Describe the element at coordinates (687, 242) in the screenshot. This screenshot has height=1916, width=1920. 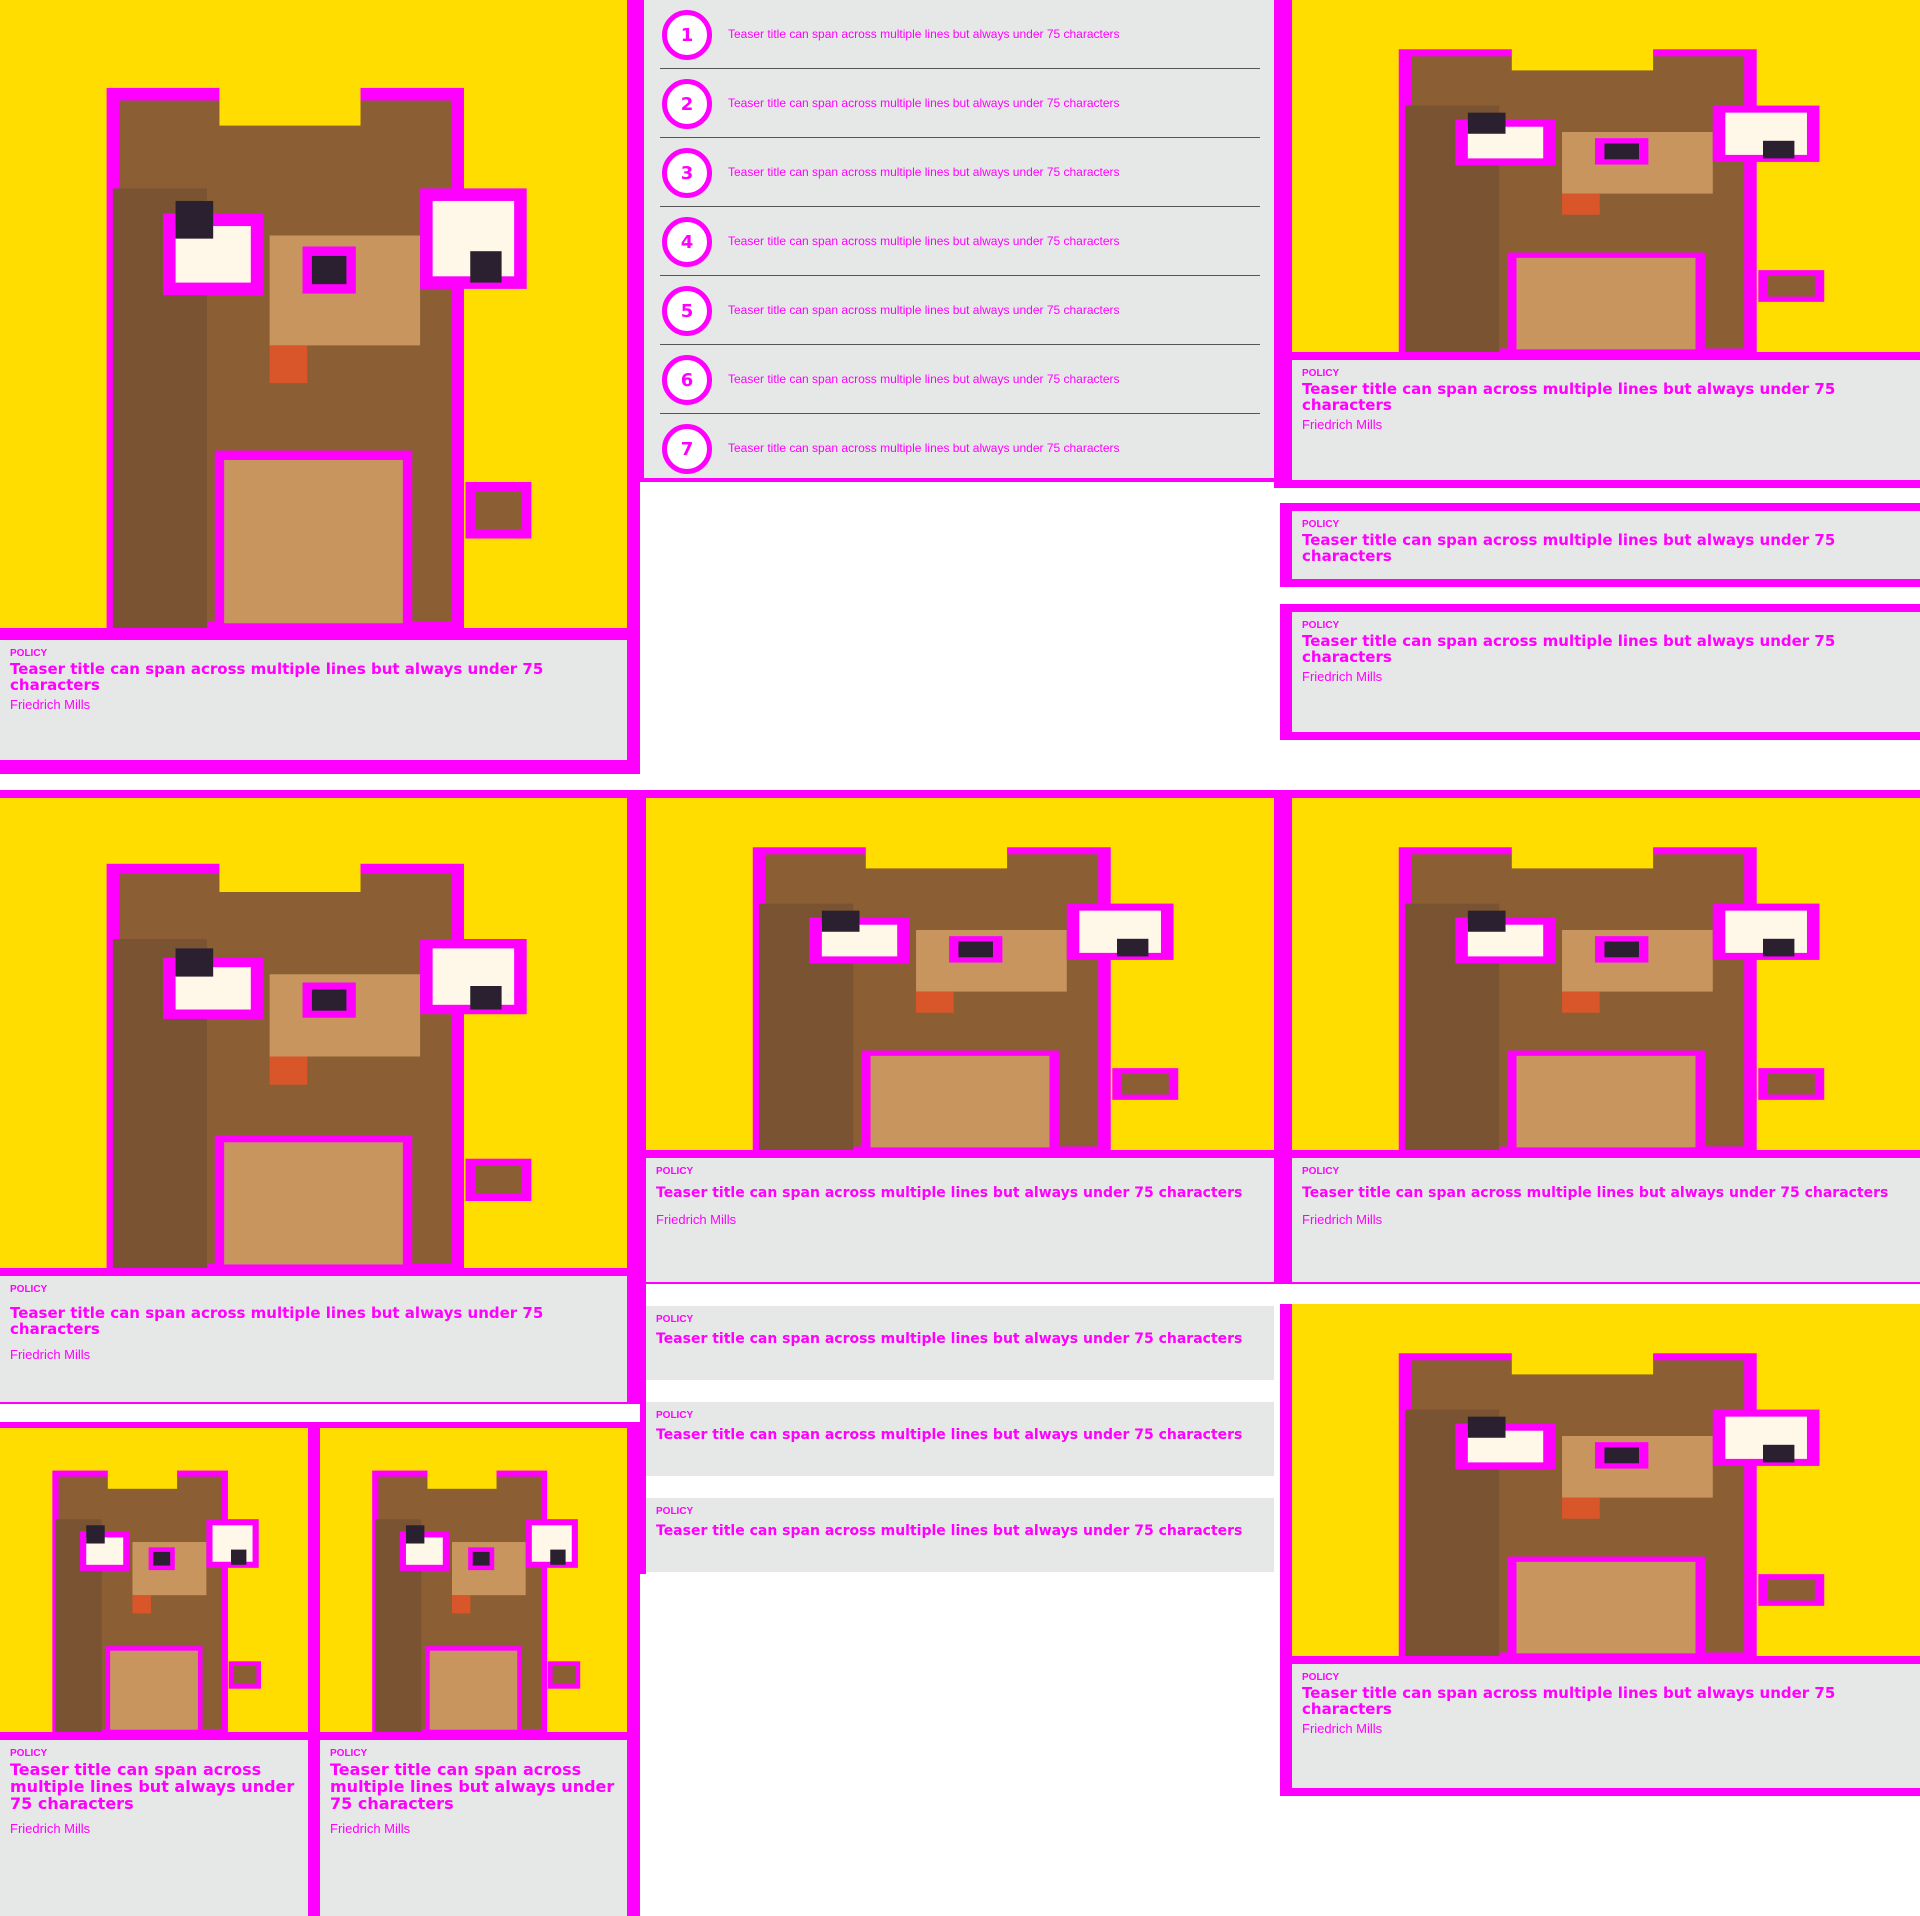
I see `rank-badge: 4` at that location.